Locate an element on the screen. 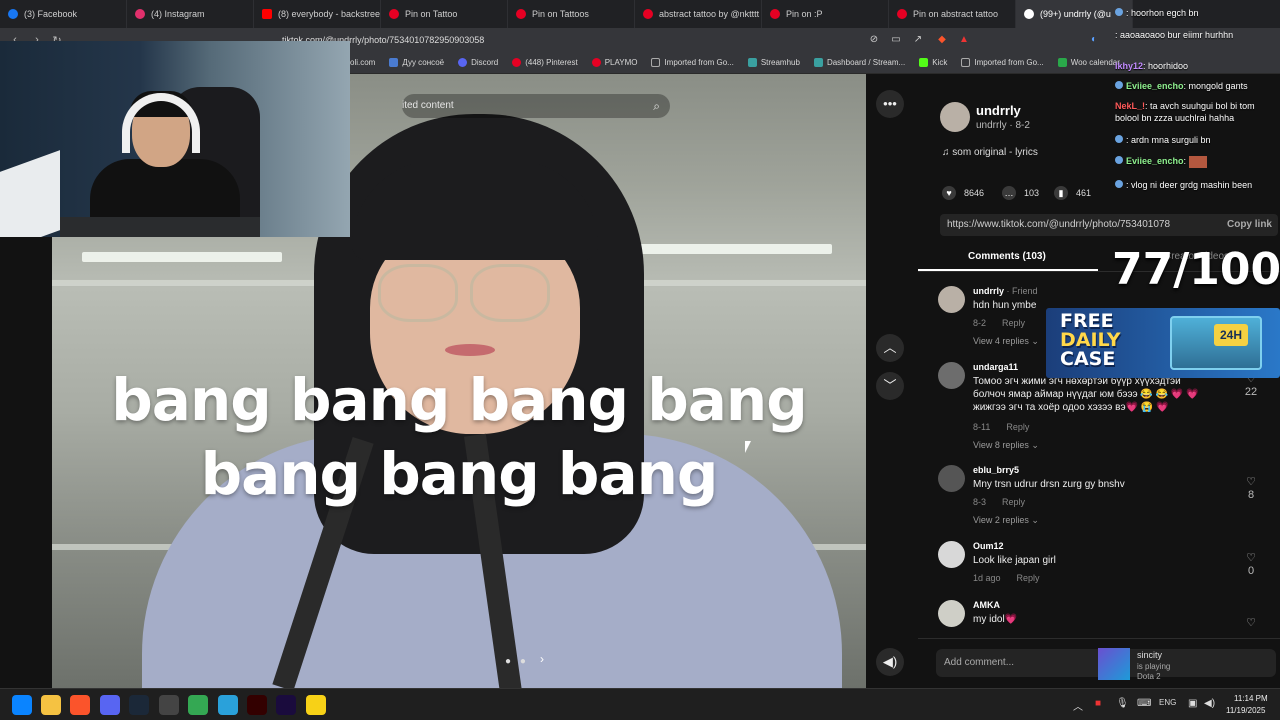 This screenshot has width=1280, height=720. bookmark-icon is located at coordinates (394, 62).